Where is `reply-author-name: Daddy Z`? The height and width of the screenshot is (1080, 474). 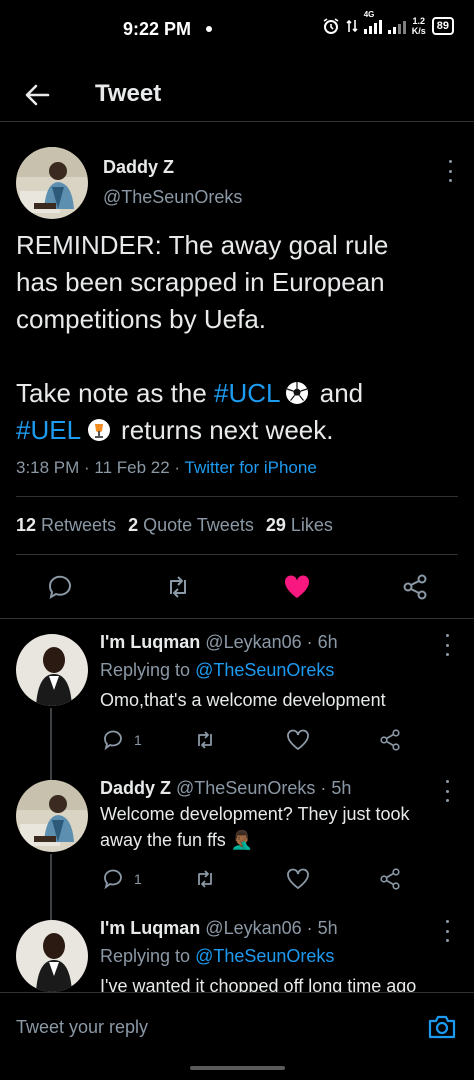 reply-author-name: Daddy Z is located at coordinates (135, 788).